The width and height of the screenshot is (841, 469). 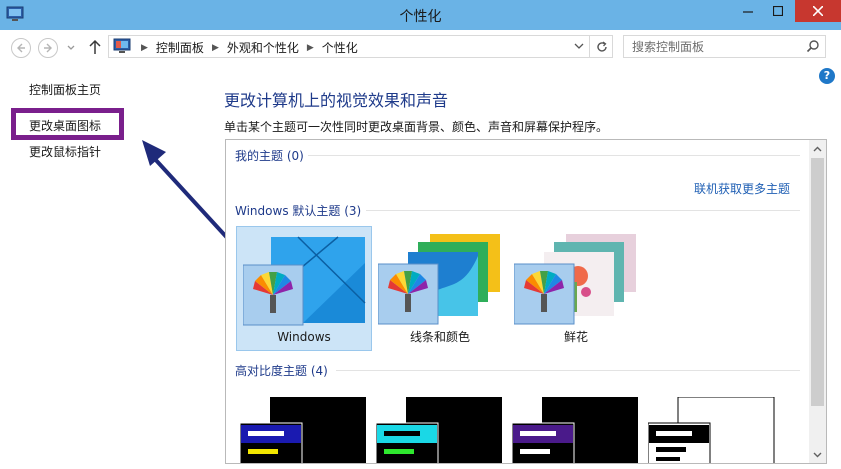 I want to click on sidebar-item-change-desktop-icons: 更改桌面图标, so click(x=65, y=125).